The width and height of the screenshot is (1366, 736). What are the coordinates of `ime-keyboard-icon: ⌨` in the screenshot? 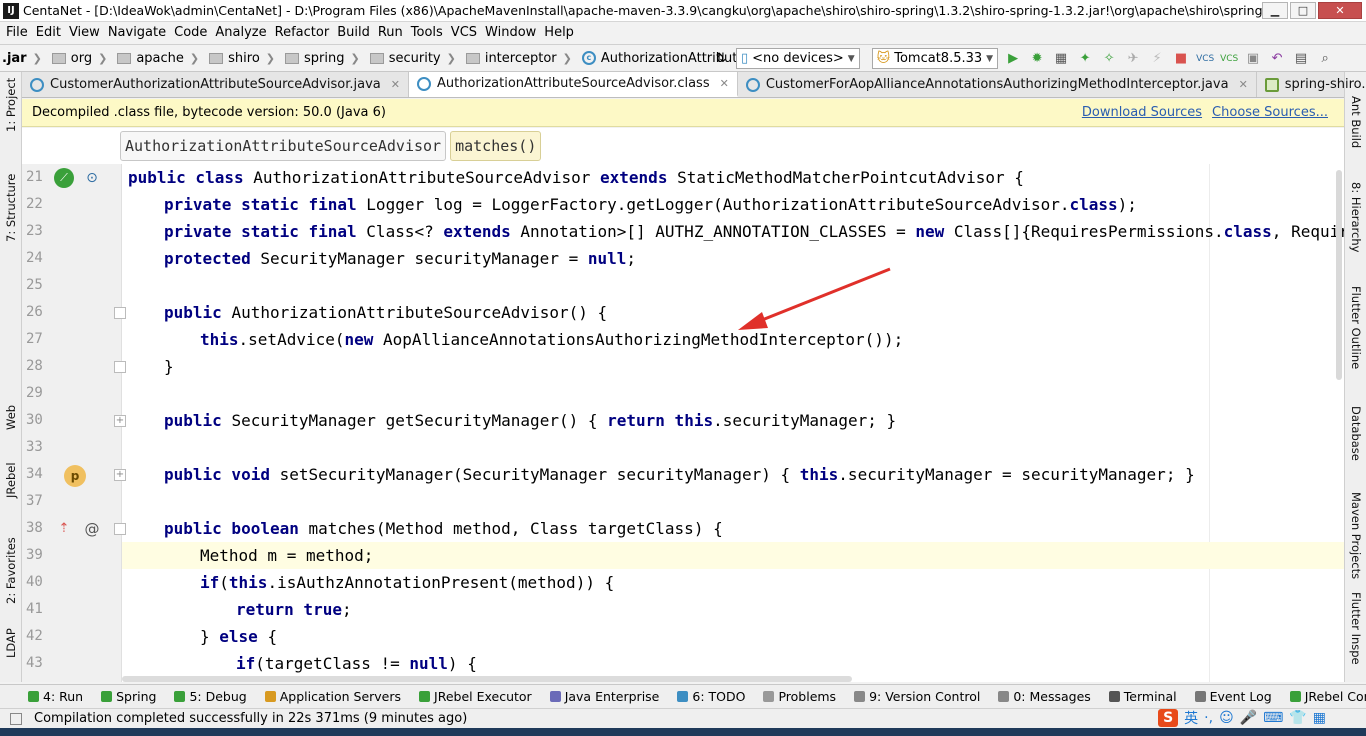 It's located at (1273, 718).